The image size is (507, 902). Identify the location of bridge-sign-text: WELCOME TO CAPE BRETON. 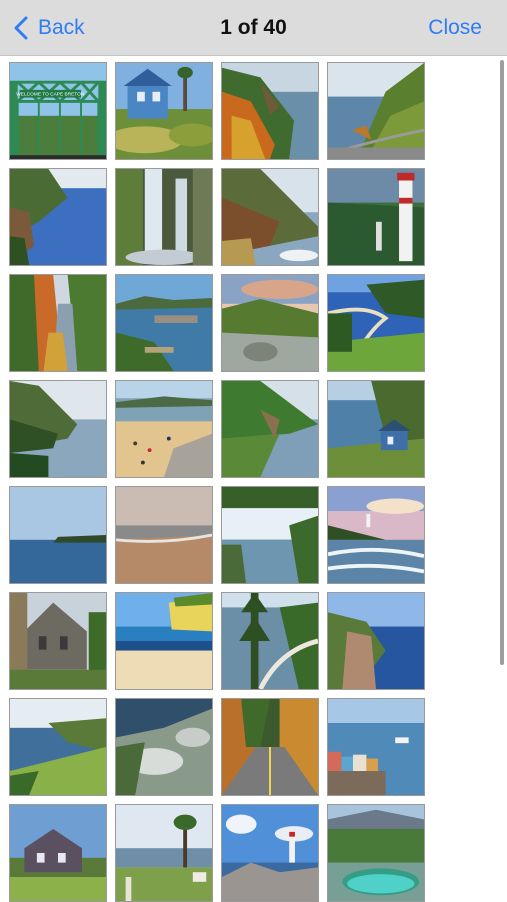
(50, 95).